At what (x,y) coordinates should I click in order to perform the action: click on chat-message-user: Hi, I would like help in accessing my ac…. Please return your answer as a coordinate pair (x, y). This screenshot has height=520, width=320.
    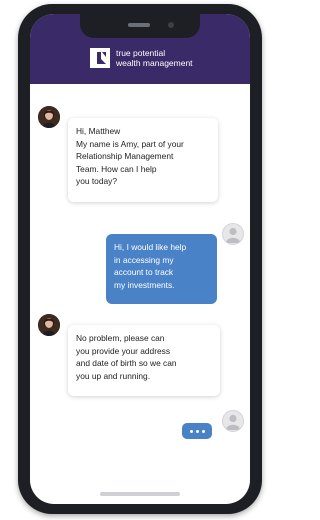
    Looking at the image, I should click on (161, 269).